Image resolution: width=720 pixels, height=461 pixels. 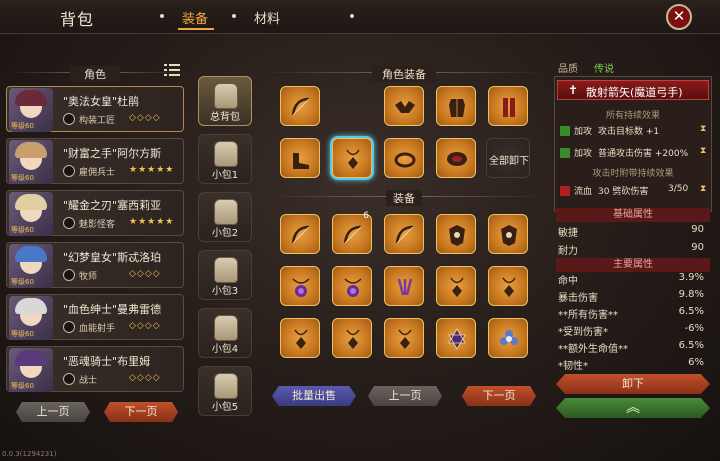 I want to click on equipped-slot-legs, so click(x=508, y=106).